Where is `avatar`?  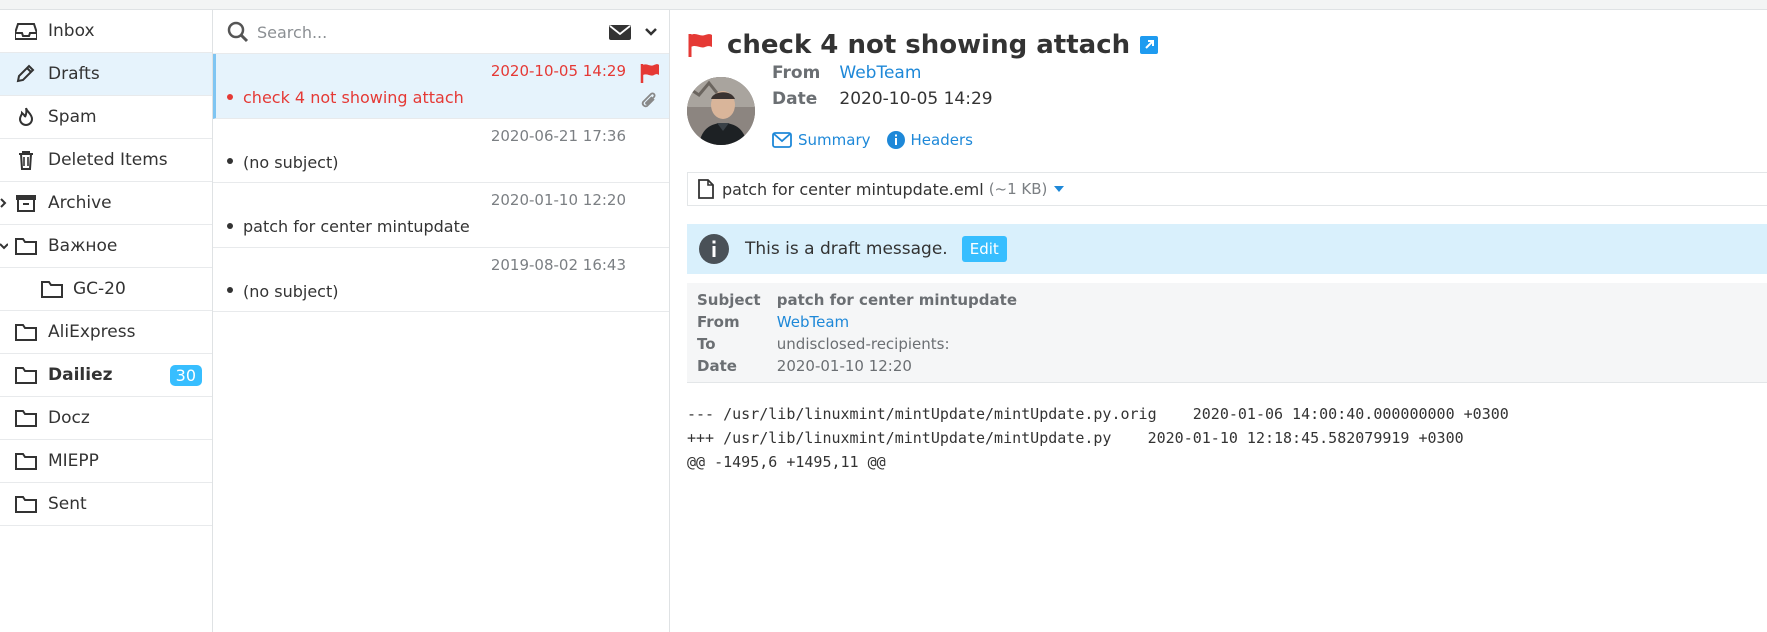
avatar is located at coordinates (721, 111).